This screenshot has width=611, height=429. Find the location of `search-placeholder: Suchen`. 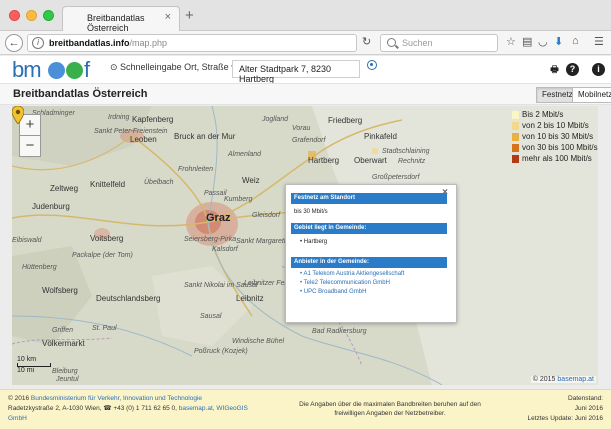

search-placeholder: Suchen is located at coordinates (417, 43).